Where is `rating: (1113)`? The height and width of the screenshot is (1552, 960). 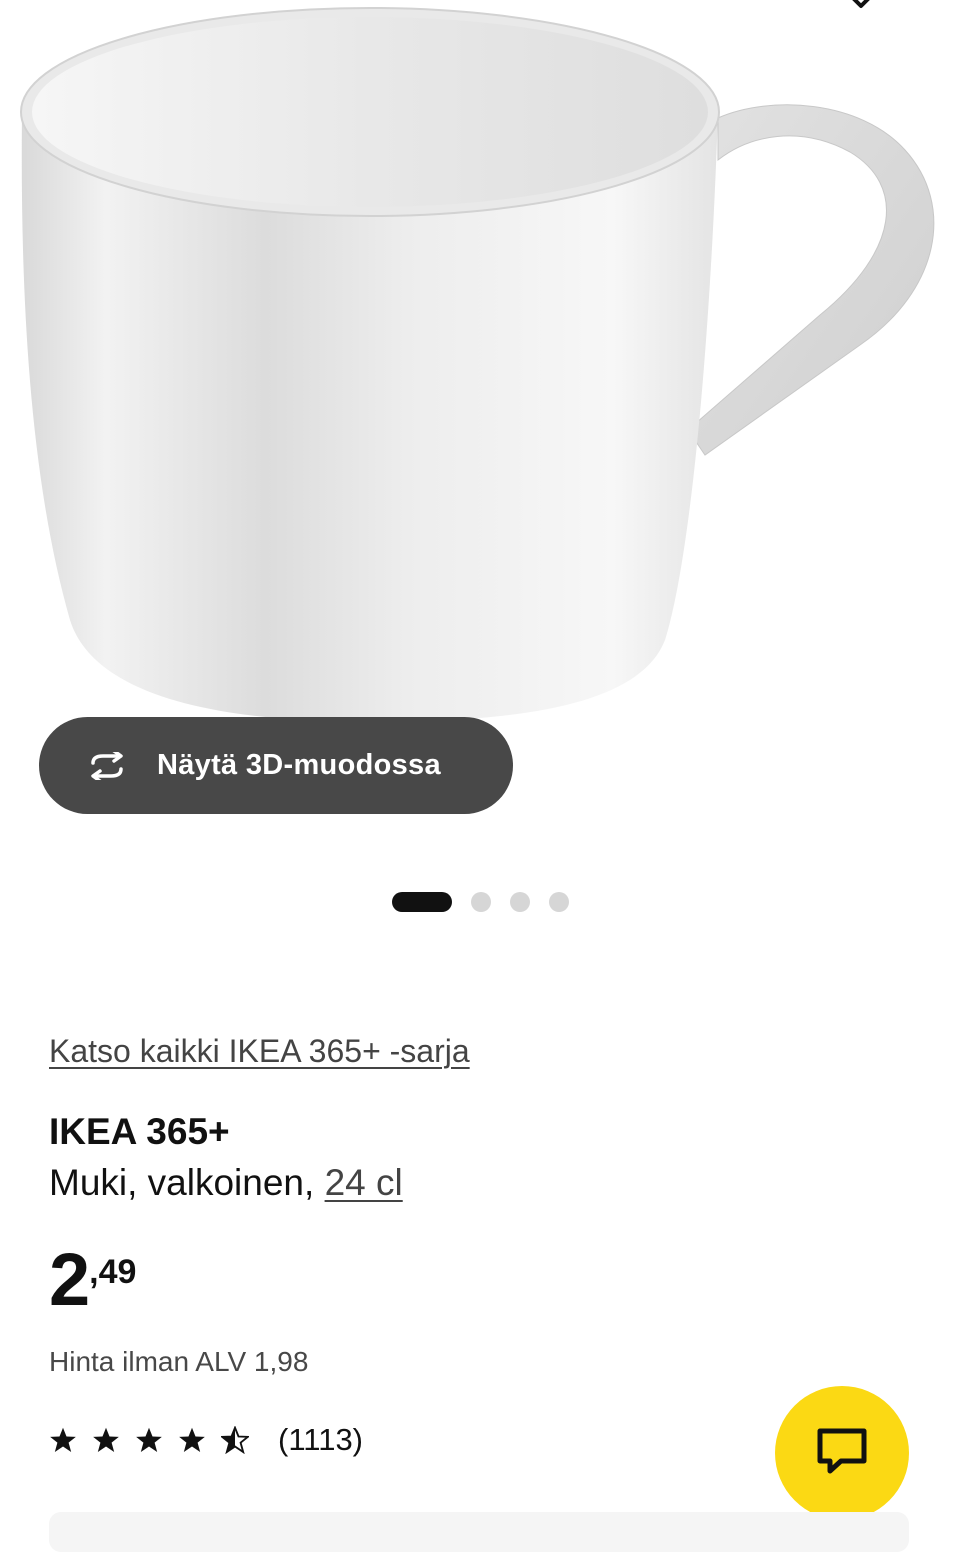
rating: (1113) is located at coordinates (206, 1440).